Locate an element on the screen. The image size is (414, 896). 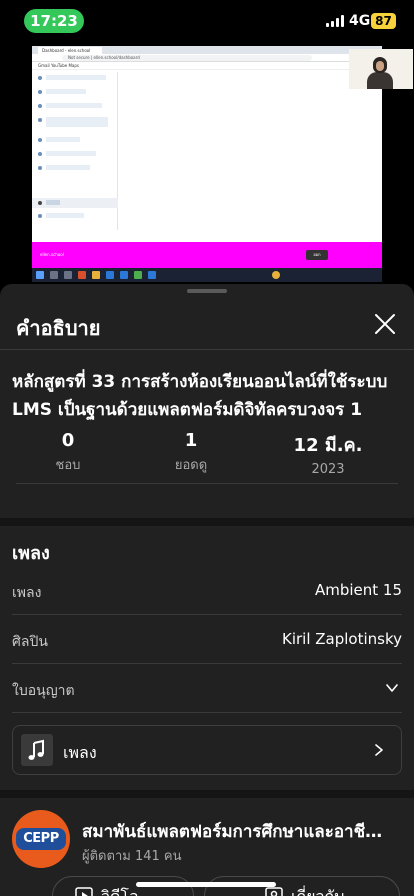
recording-button: ออก is located at coordinates (317, 255).